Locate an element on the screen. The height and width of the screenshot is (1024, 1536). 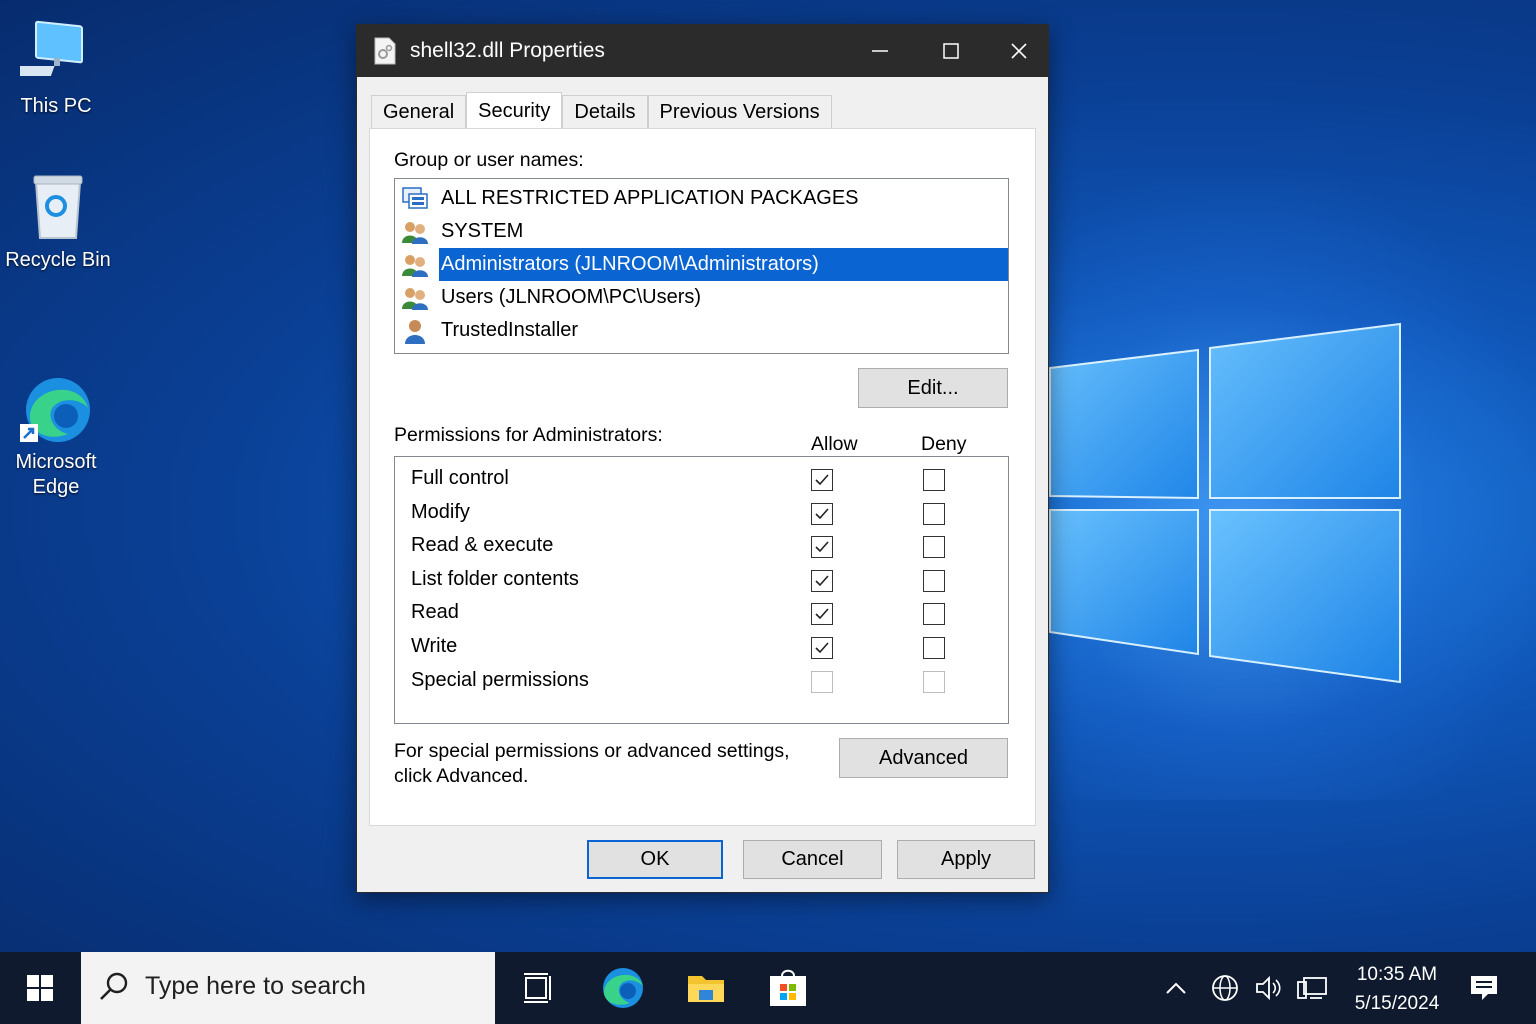
title-bar: shell32.dll Properties is located at coordinates (702, 51).